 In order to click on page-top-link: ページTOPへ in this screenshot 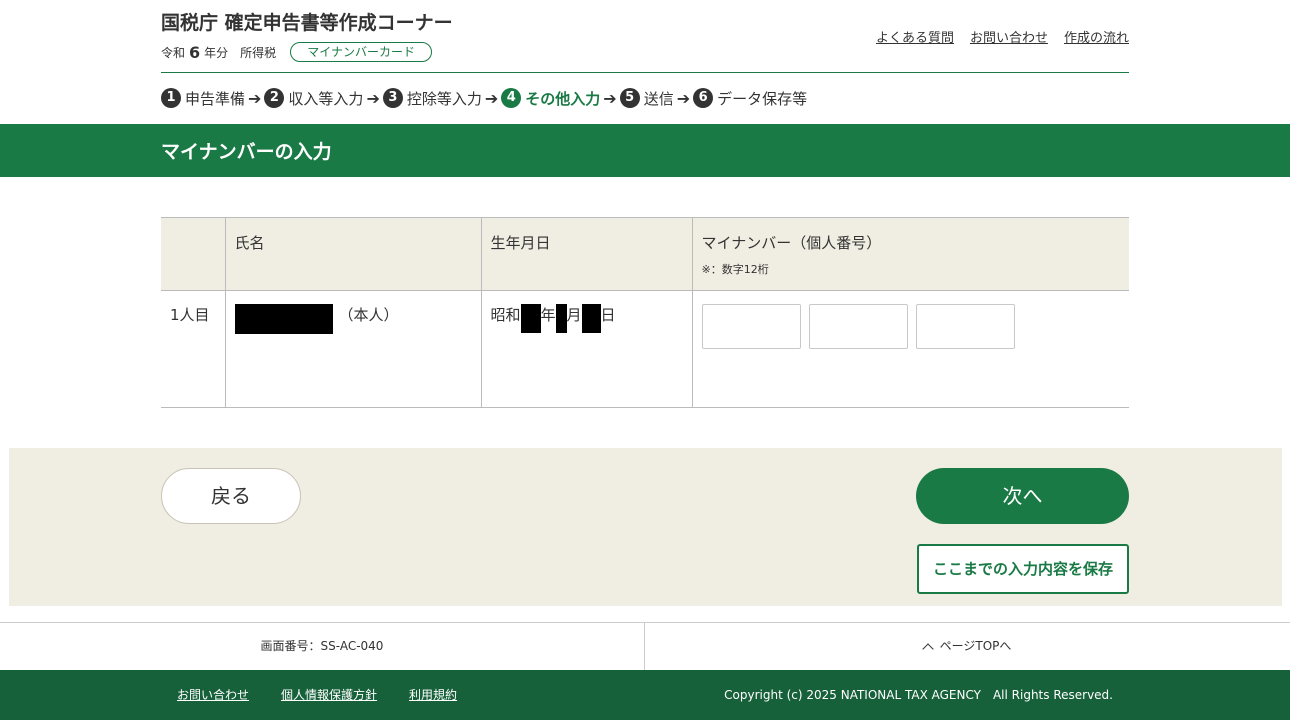, I will do `click(967, 646)`.